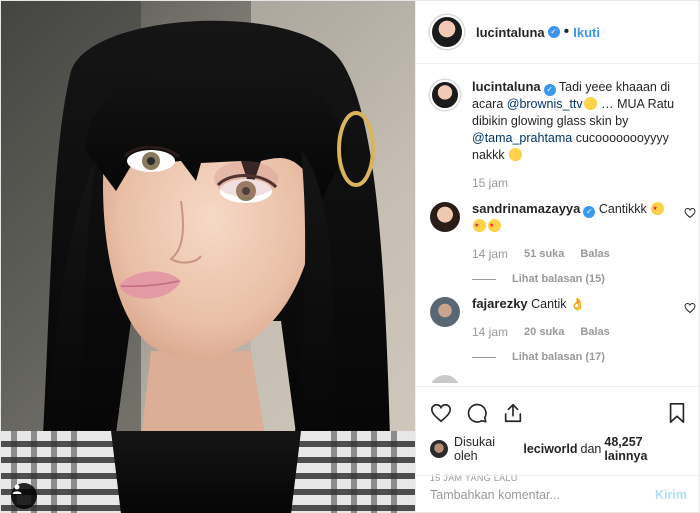 This screenshot has height=513, width=700. What do you see at coordinates (550, 449) in the screenshot?
I see `liker-username: leciworld` at bounding box center [550, 449].